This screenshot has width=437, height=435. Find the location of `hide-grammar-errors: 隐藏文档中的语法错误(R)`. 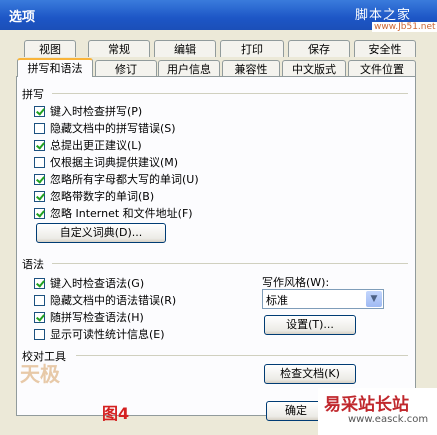

hide-grammar-errors: 隐藏文档中的语法错误(R) is located at coordinates (105, 300).